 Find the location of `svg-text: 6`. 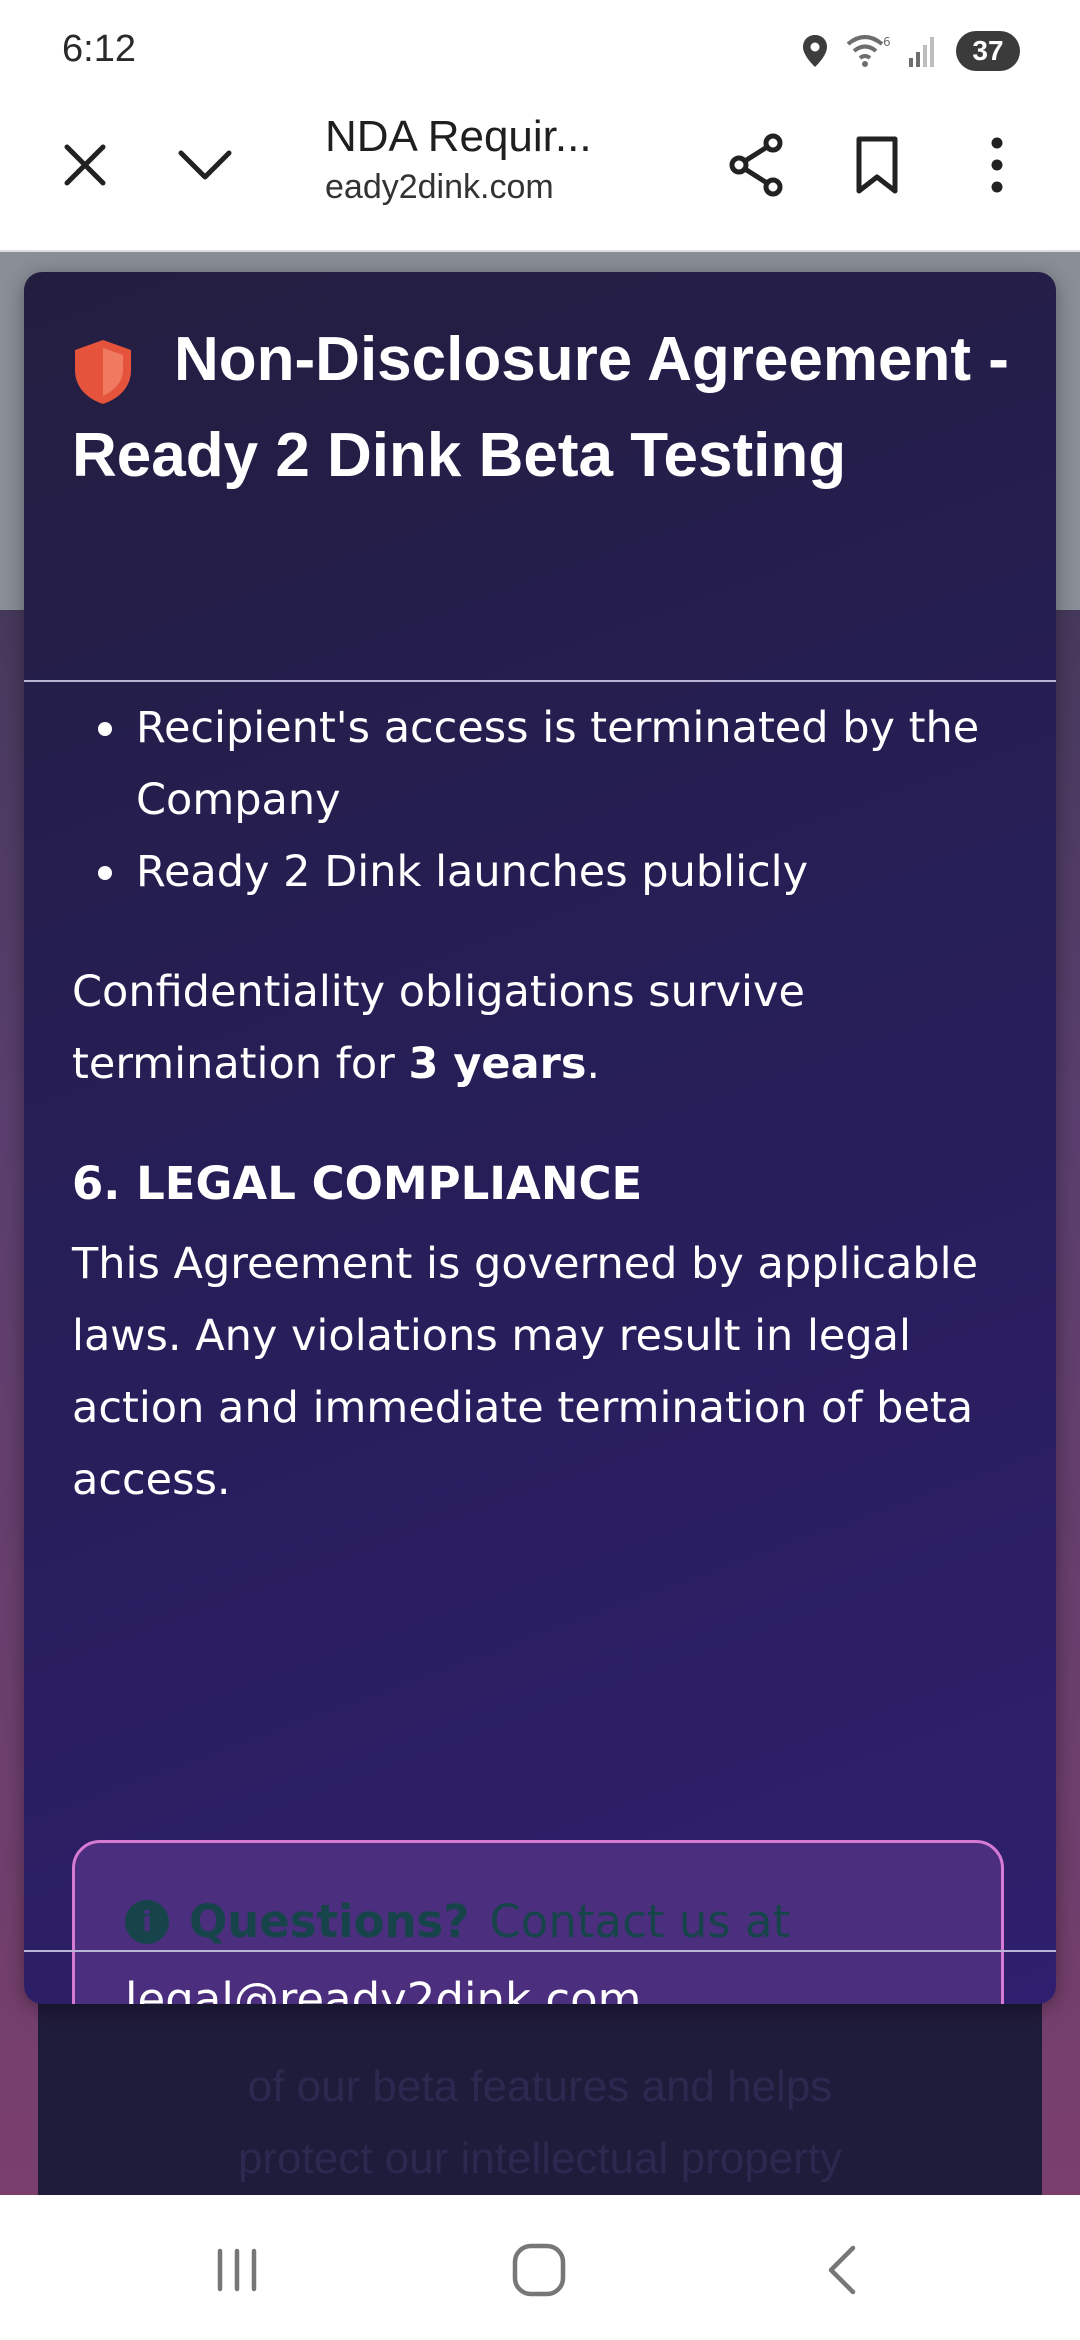

svg-text: 6 is located at coordinates (886, 42).